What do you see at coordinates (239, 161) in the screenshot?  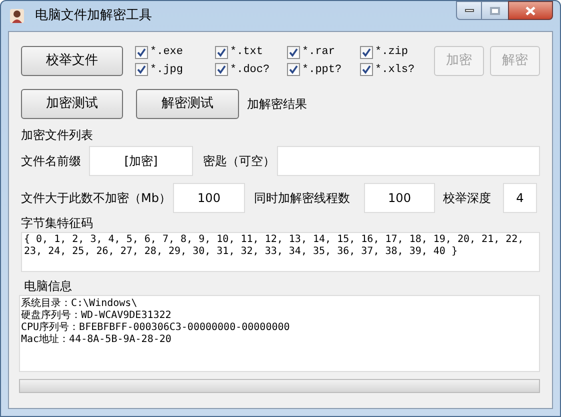 I see `field-label: 密匙（可空）` at bounding box center [239, 161].